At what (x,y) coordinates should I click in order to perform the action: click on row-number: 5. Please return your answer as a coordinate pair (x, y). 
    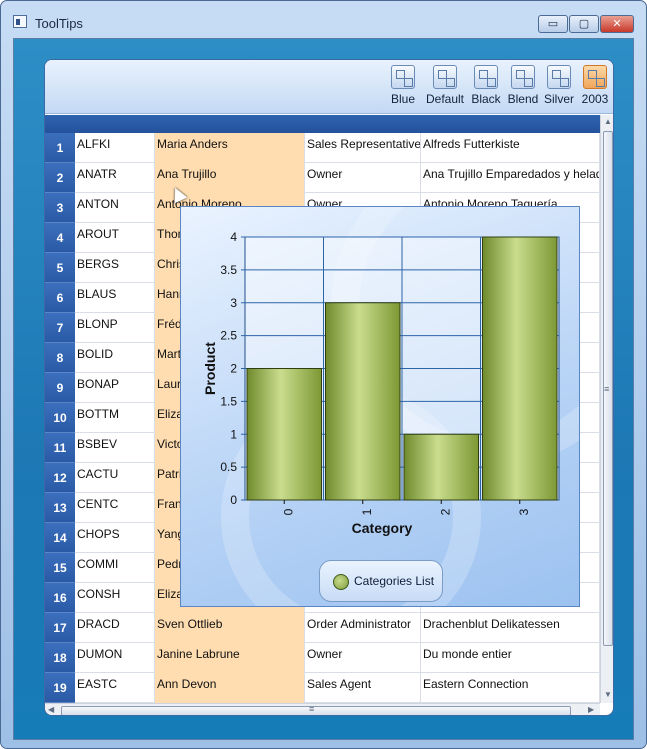
    Looking at the image, I should click on (60, 268).